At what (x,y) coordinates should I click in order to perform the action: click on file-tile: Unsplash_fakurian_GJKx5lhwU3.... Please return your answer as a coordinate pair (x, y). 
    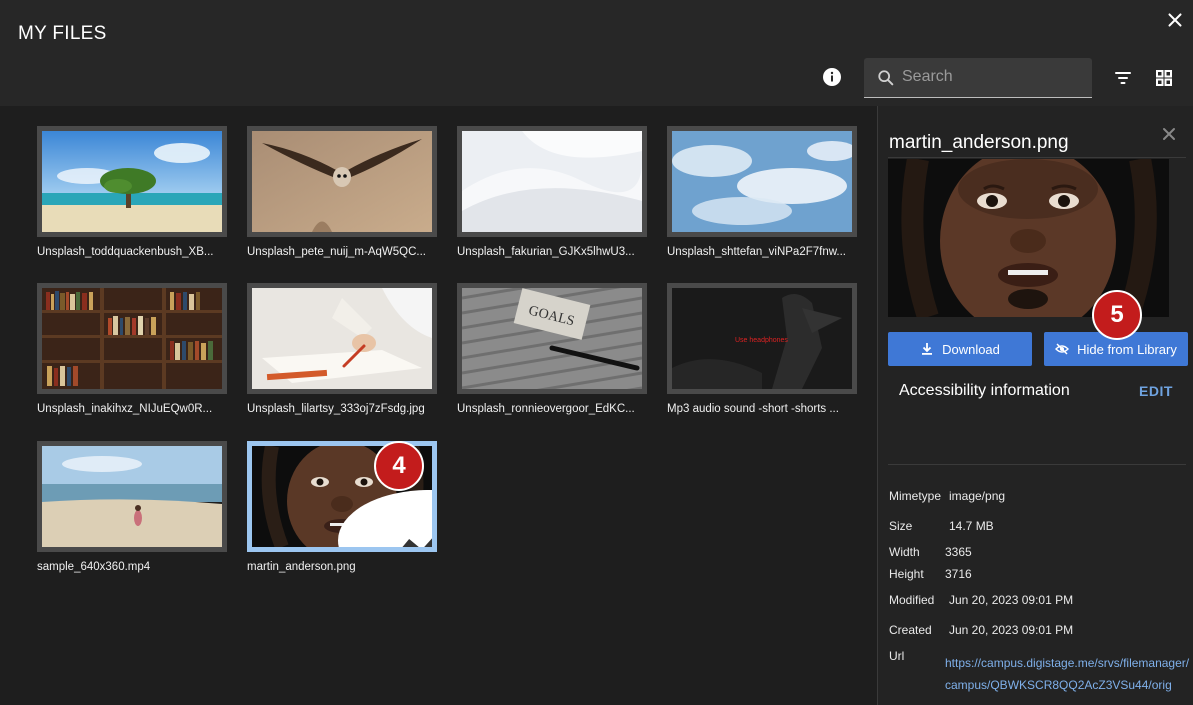
    Looking at the image, I should click on (552, 192).